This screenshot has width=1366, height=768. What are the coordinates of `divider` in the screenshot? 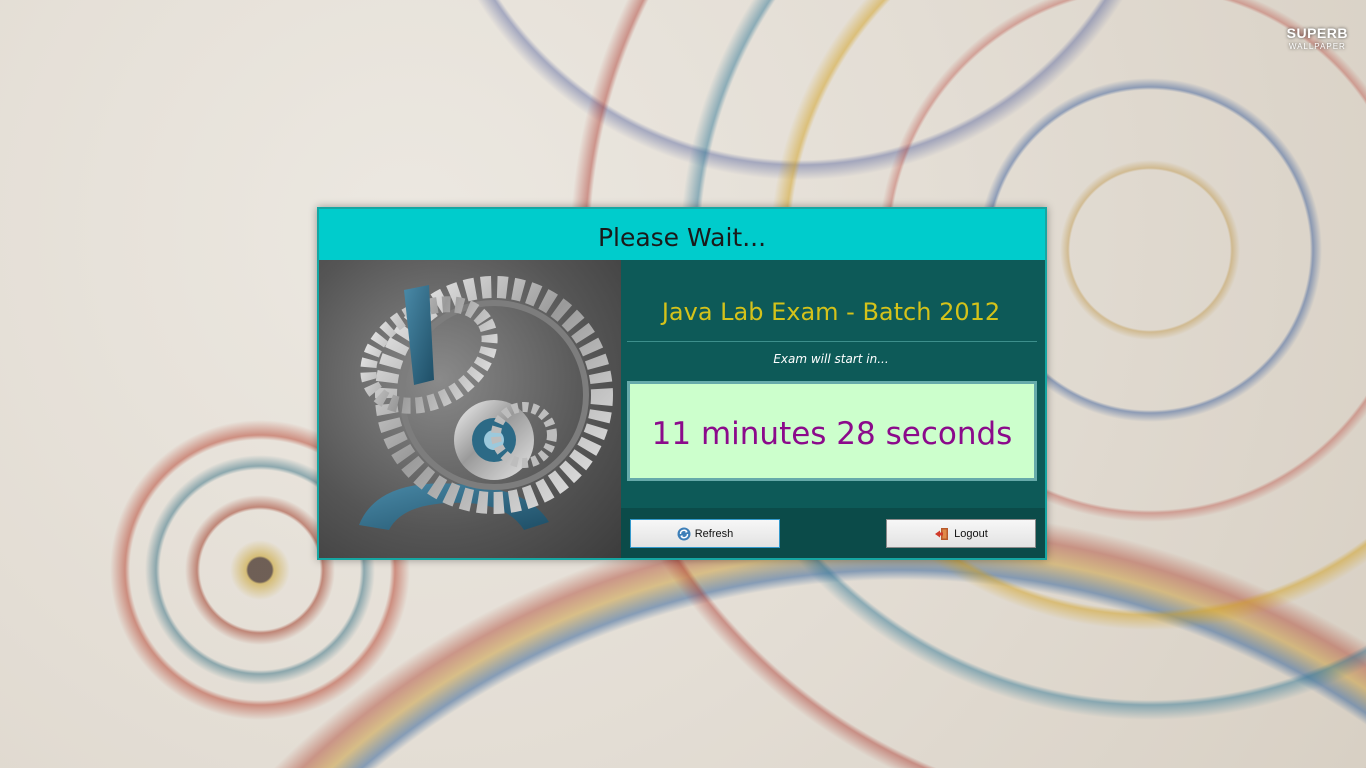 It's located at (832, 341).